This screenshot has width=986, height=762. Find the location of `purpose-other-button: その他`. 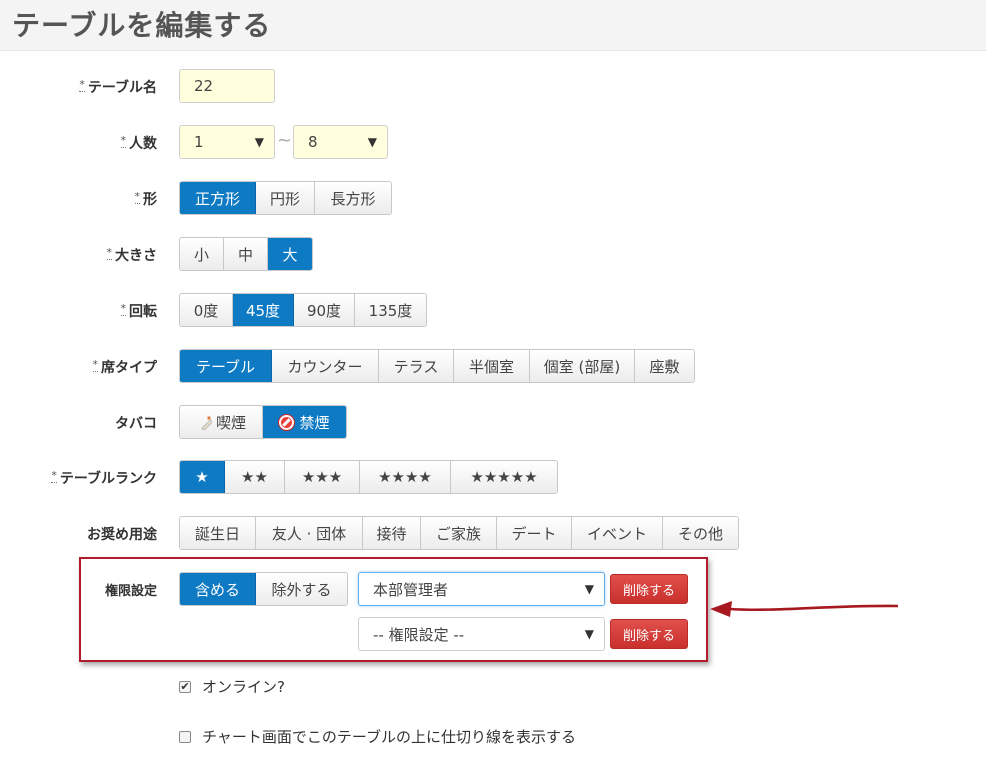

purpose-other-button: その他 is located at coordinates (700, 533).